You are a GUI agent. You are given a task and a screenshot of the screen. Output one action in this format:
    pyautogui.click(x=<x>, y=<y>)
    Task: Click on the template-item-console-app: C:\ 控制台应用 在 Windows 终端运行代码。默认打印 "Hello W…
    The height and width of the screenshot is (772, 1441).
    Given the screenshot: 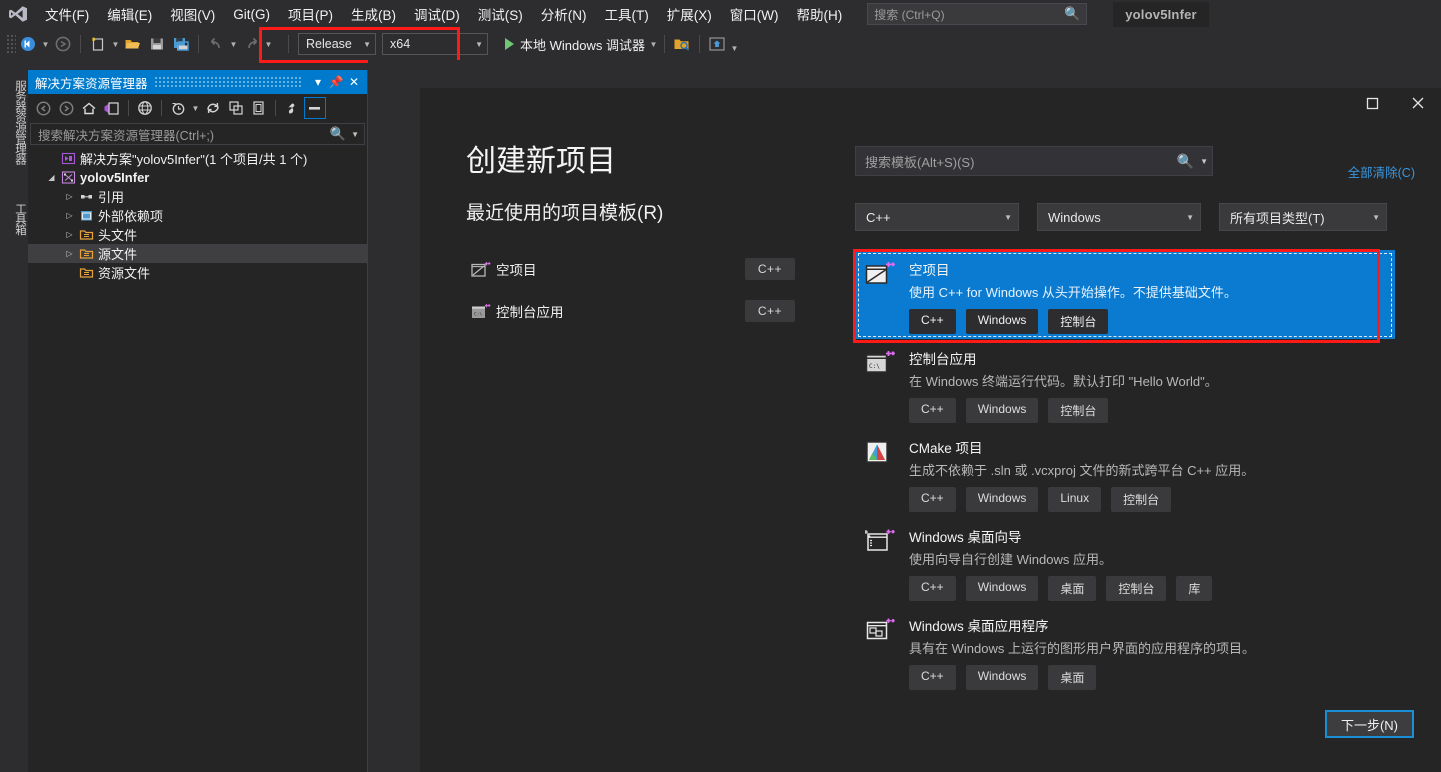 What is the action you would take?
    pyautogui.click(x=1125, y=383)
    